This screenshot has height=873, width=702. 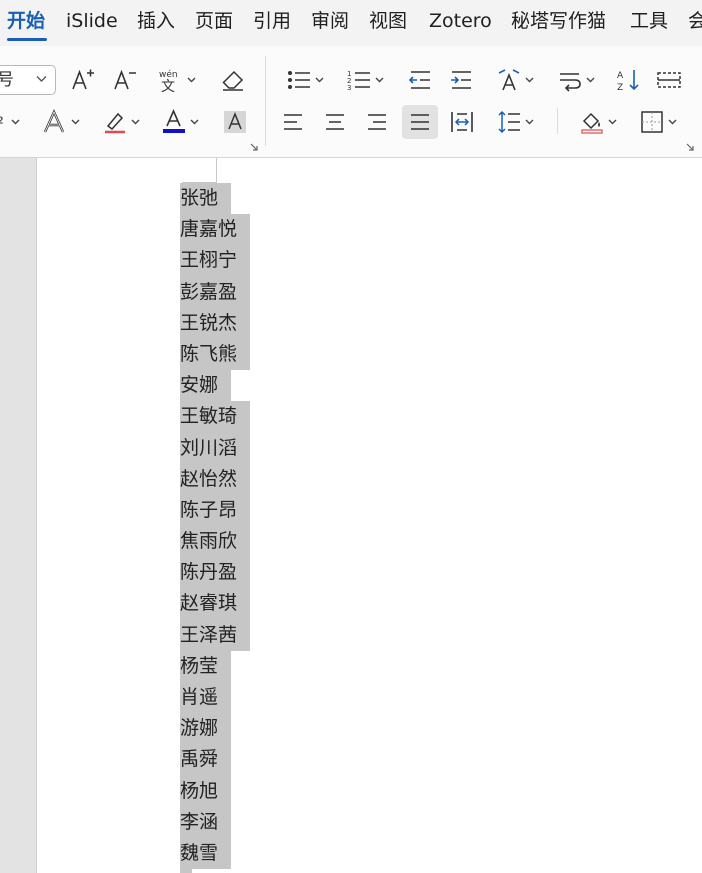 What do you see at coordinates (28, 80) in the screenshot?
I see `font-size-select: 号` at bounding box center [28, 80].